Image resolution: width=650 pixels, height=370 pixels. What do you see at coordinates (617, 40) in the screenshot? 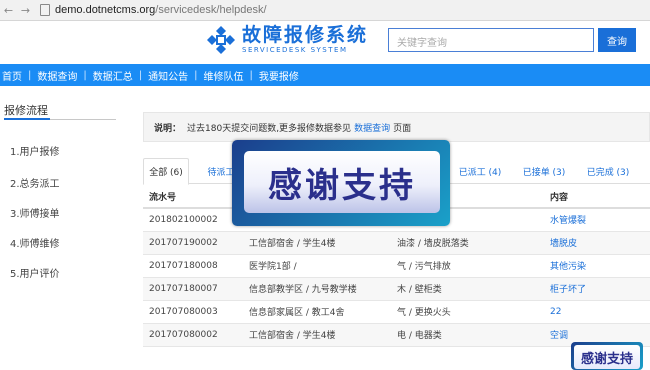
I see `search-button: 查询` at bounding box center [617, 40].